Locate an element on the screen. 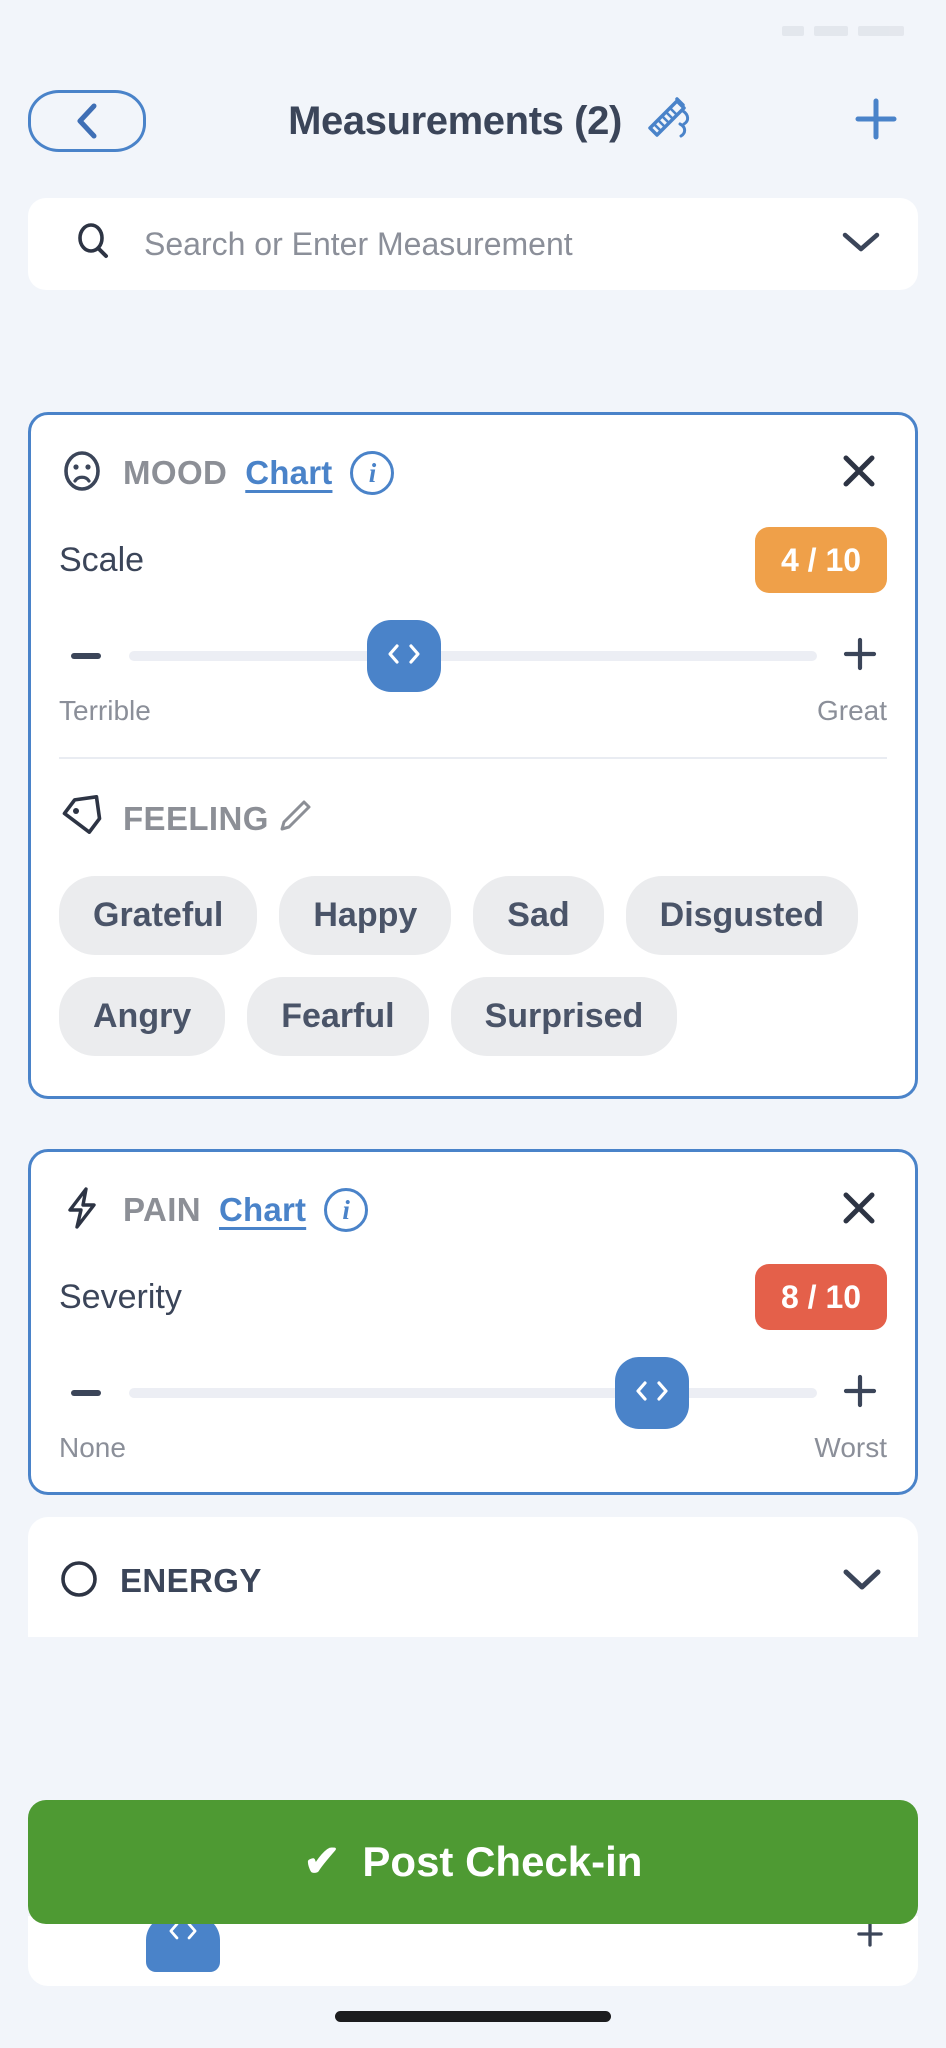 This screenshot has height=2048, width=946. scale-high-label: Worst is located at coordinates (850, 1447).